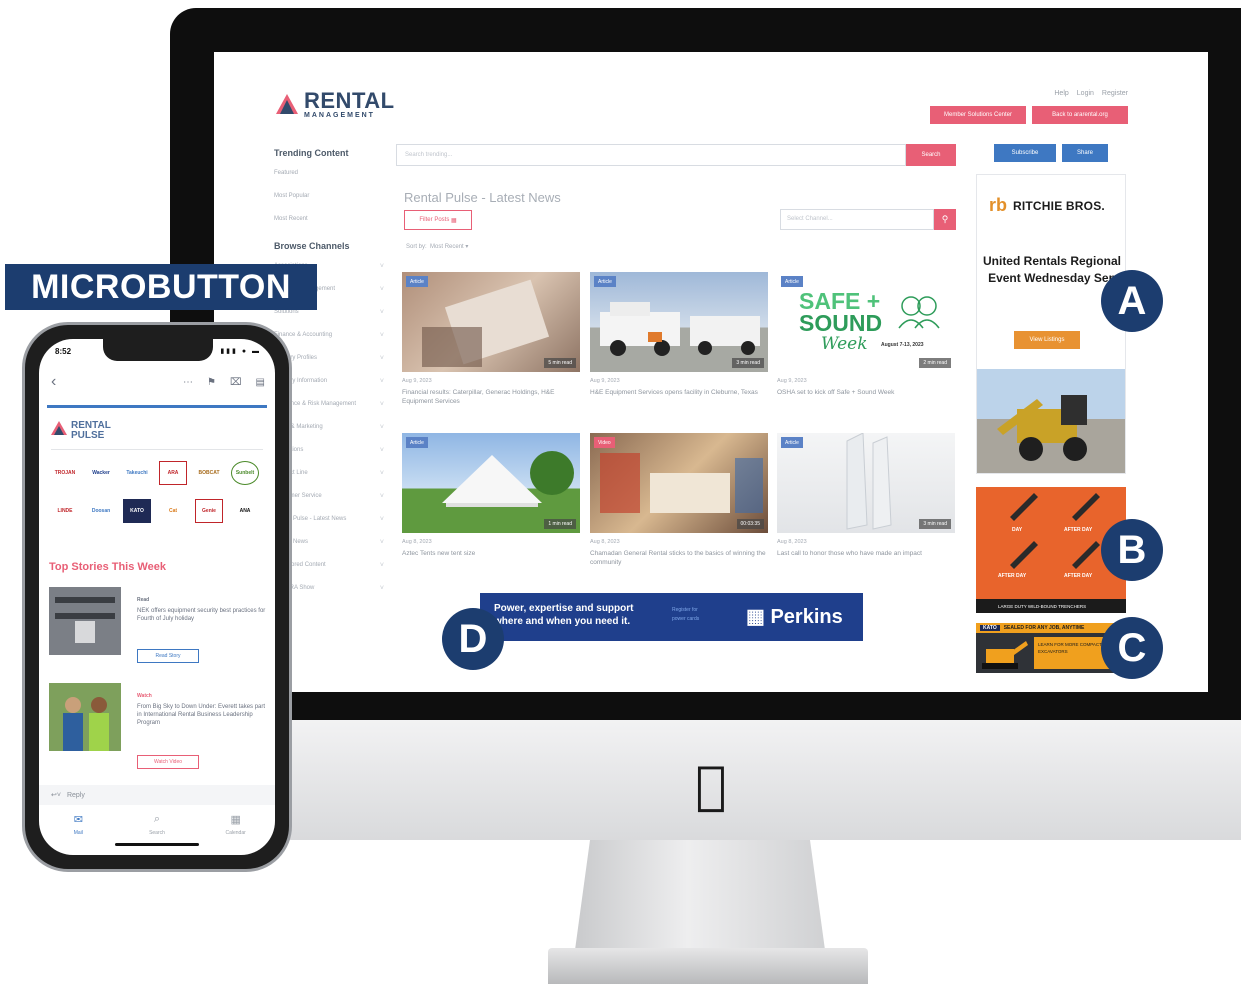  What do you see at coordinates (508, 479) in the screenshot?
I see `card-photo-tent` at bounding box center [508, 479].